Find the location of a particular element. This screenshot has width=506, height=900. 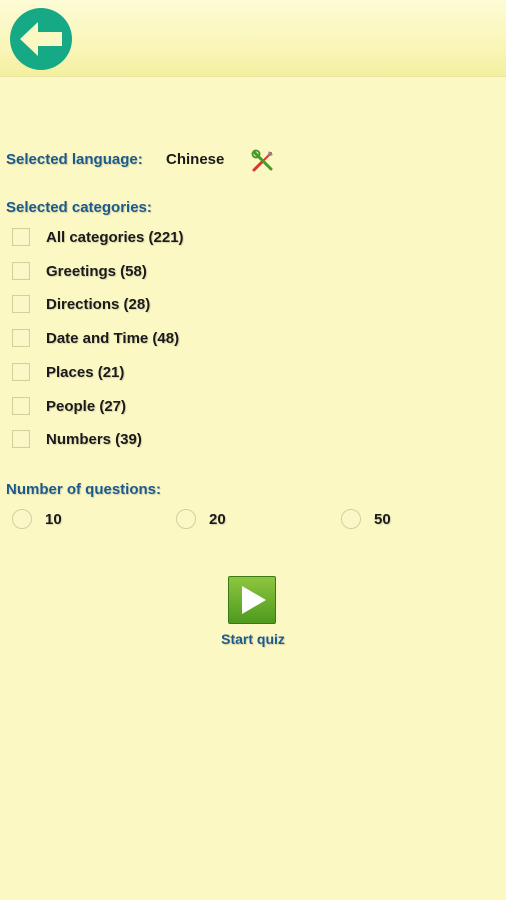

category-label: Date and Time (48) is located at coordinates (113, 338).